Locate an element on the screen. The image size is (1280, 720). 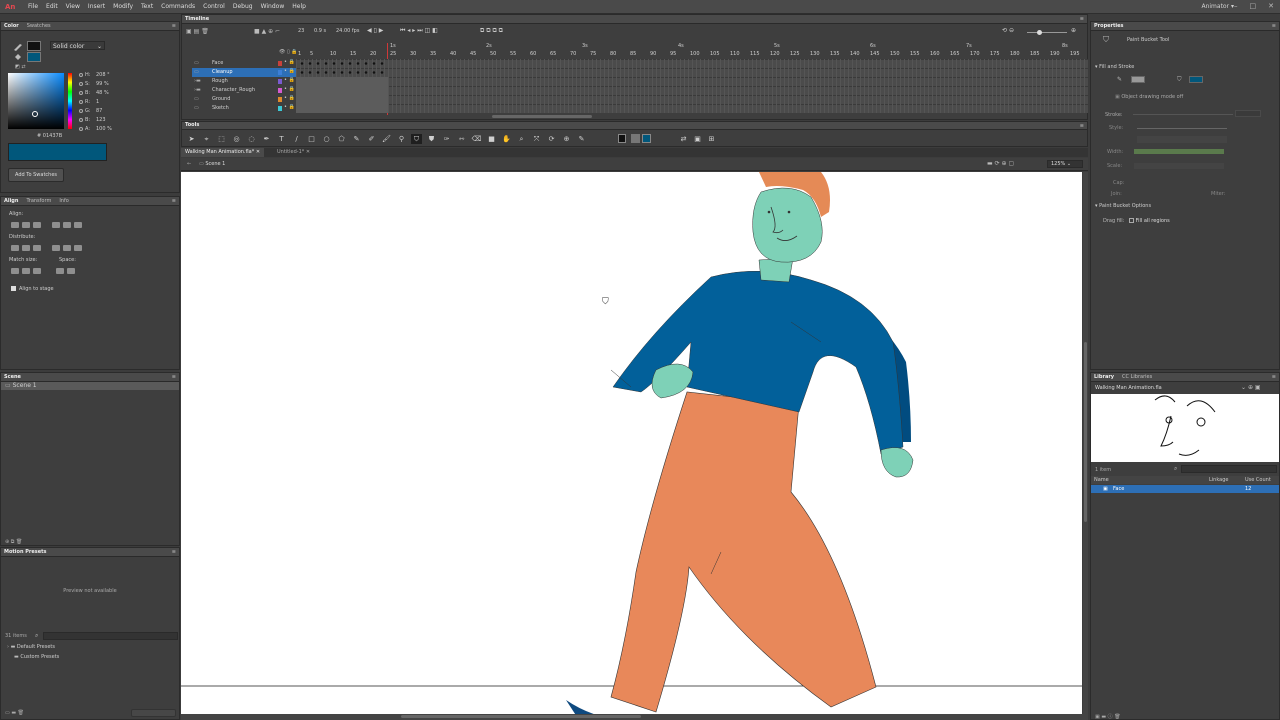
scene-item: ▭ Scene 1 is located at coordinates (90, 386).